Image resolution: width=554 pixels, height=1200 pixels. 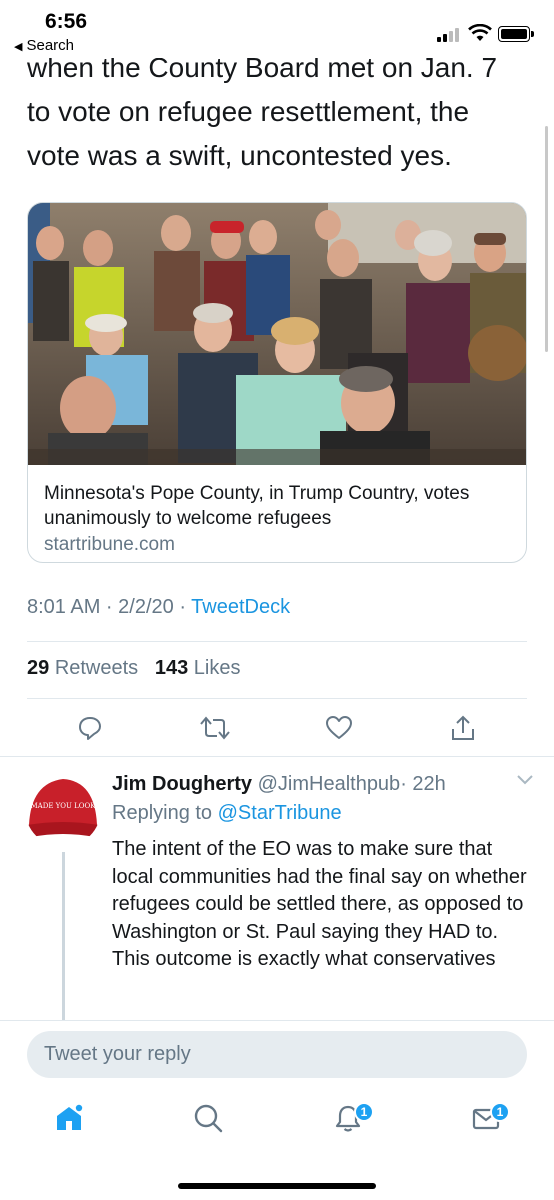 What do you see at coordinates (277, 1186) in the screenshot?
I see `home-indicator` at bounding box center [277, 1186].